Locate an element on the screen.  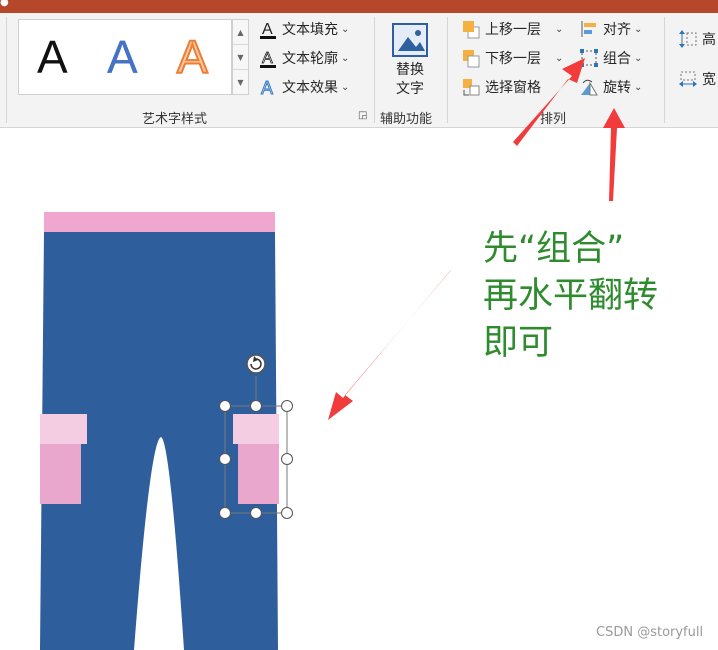
resize-handle-n is located at coordinates (256, 406).